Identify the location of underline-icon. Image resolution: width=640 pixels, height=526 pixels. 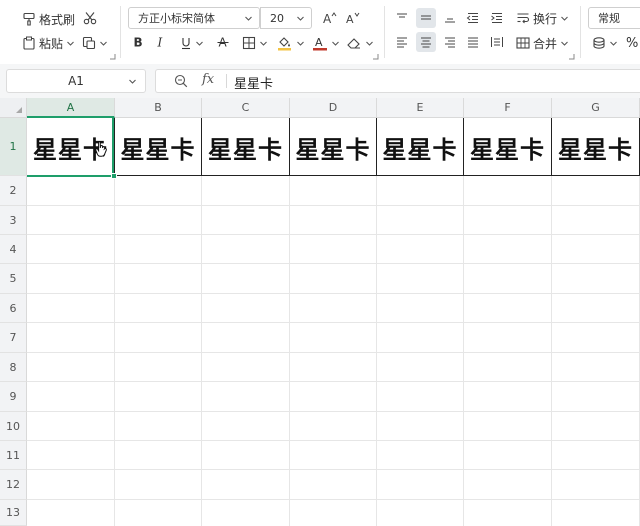
(186, 44).